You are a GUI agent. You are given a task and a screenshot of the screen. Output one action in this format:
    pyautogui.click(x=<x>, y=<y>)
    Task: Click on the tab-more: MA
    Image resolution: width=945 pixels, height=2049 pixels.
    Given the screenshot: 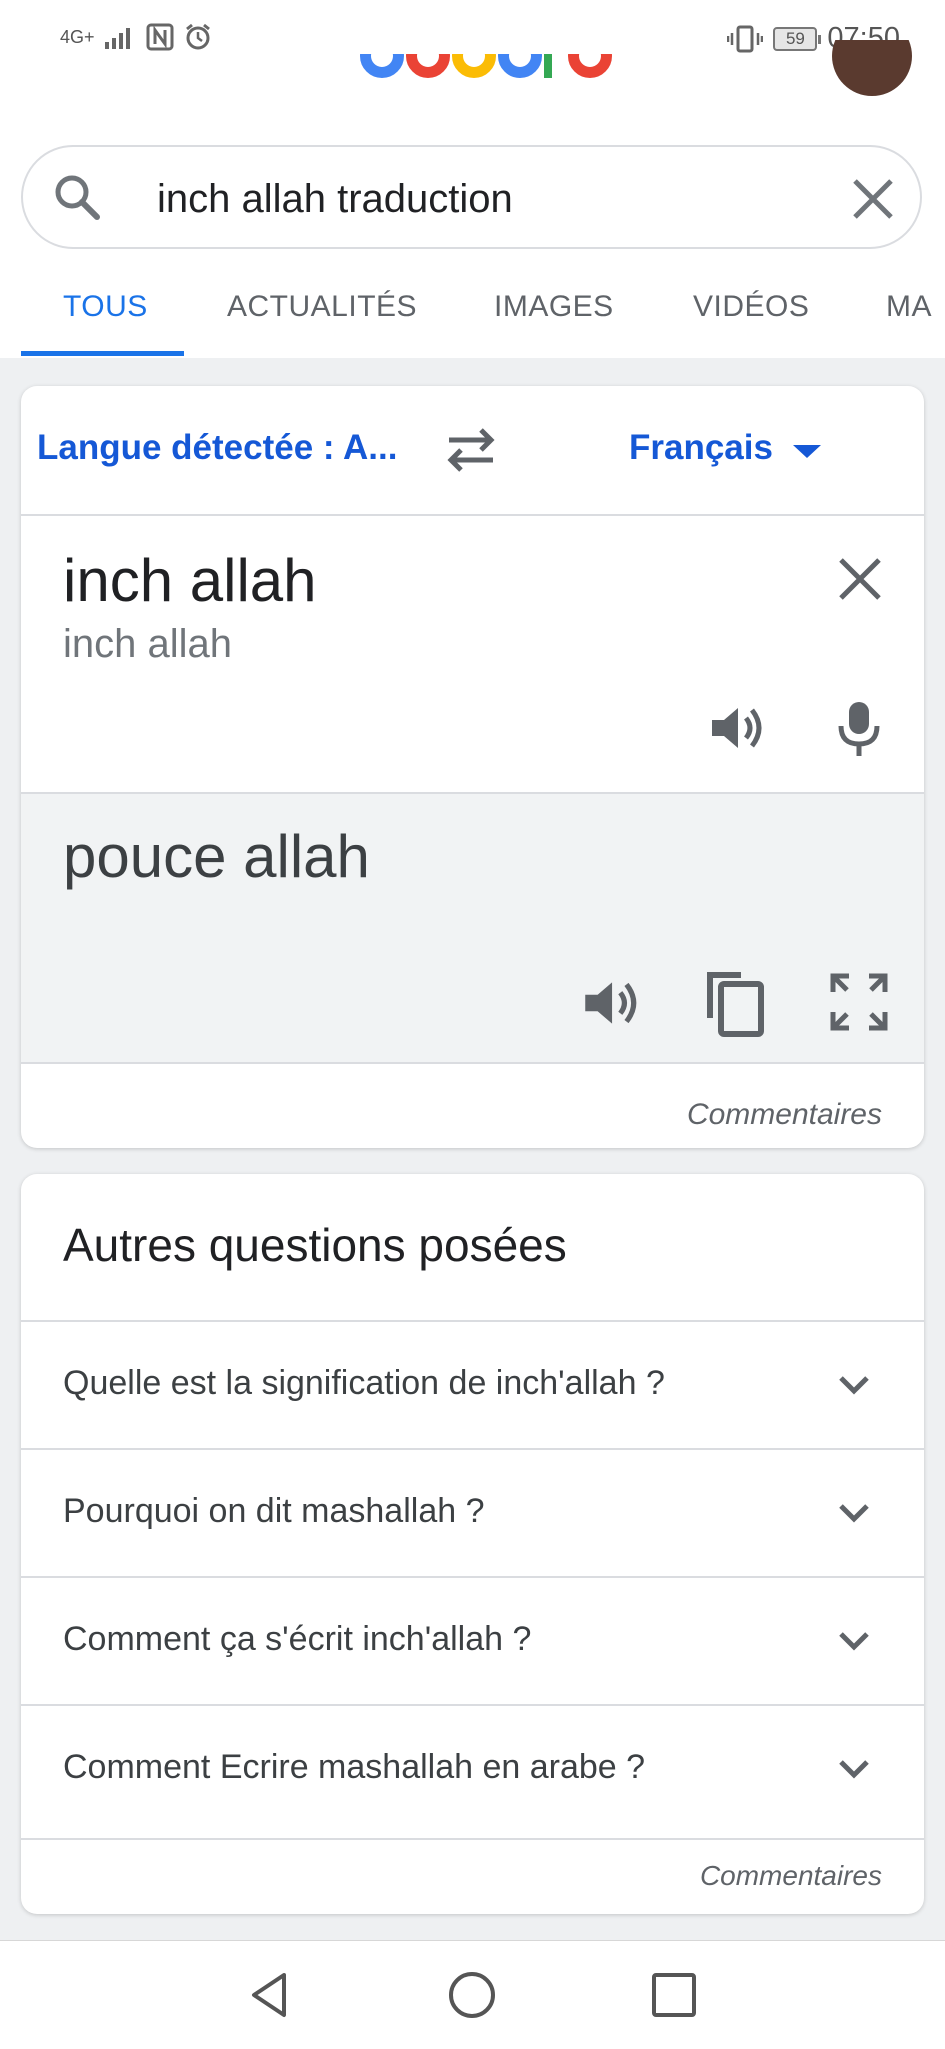 What is the action you would take?
    pyautogui.click(x=909, y=307)
    